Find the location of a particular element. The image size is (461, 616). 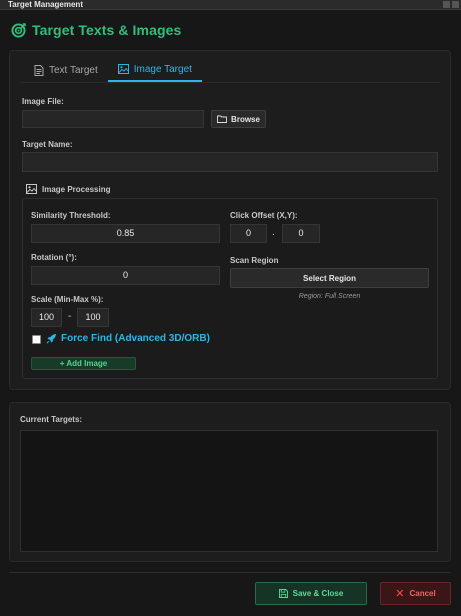

image-processing-heading: Image Processing is located at coordinates (68, 189).